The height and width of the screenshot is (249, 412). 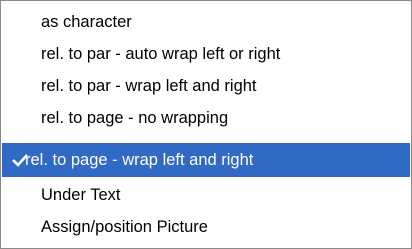 I want to click on menu-item-rel-par-wrap-left-right: rel. to par - wrap left and right, so click(x=206, y=86).